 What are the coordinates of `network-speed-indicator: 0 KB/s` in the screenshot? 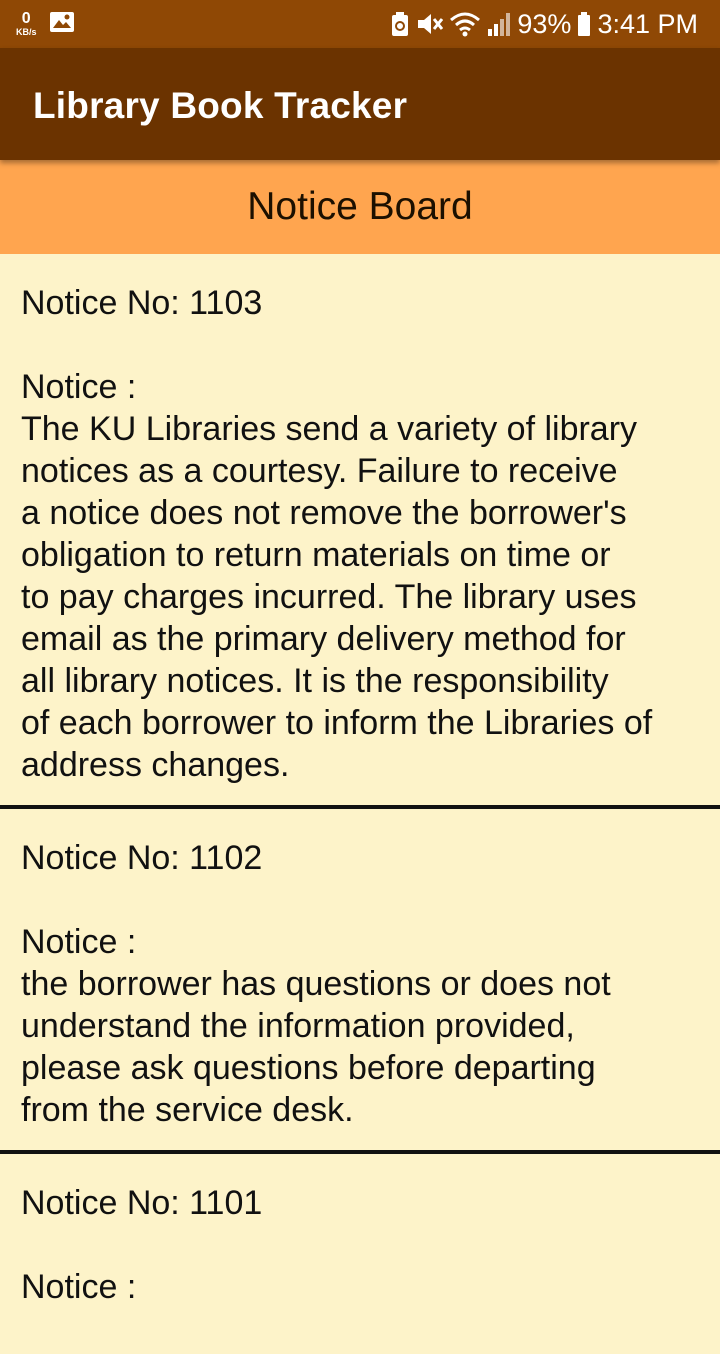 It's located at (26, 24).